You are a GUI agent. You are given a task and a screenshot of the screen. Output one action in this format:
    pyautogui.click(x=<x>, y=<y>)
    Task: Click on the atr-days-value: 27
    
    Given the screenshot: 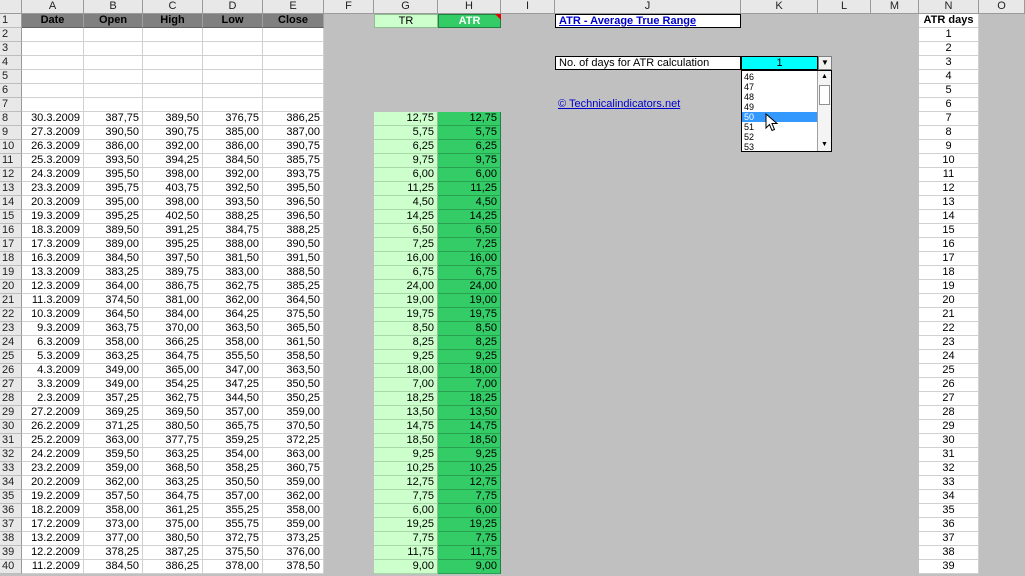 What is the action you would take?
    pyautogui.click(x=949, y=399)
    